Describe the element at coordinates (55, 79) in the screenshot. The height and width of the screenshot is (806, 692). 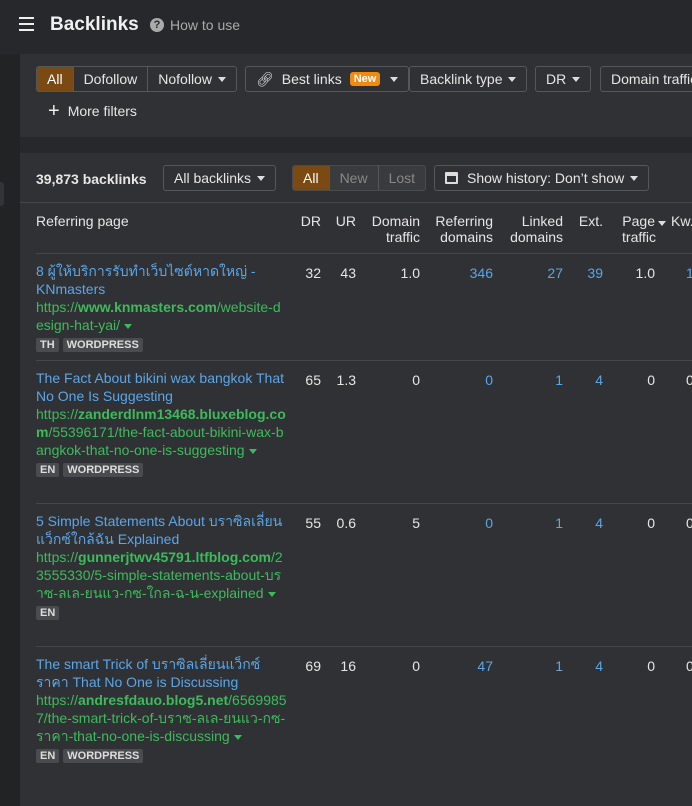
I see `filter-all: All` at that location.